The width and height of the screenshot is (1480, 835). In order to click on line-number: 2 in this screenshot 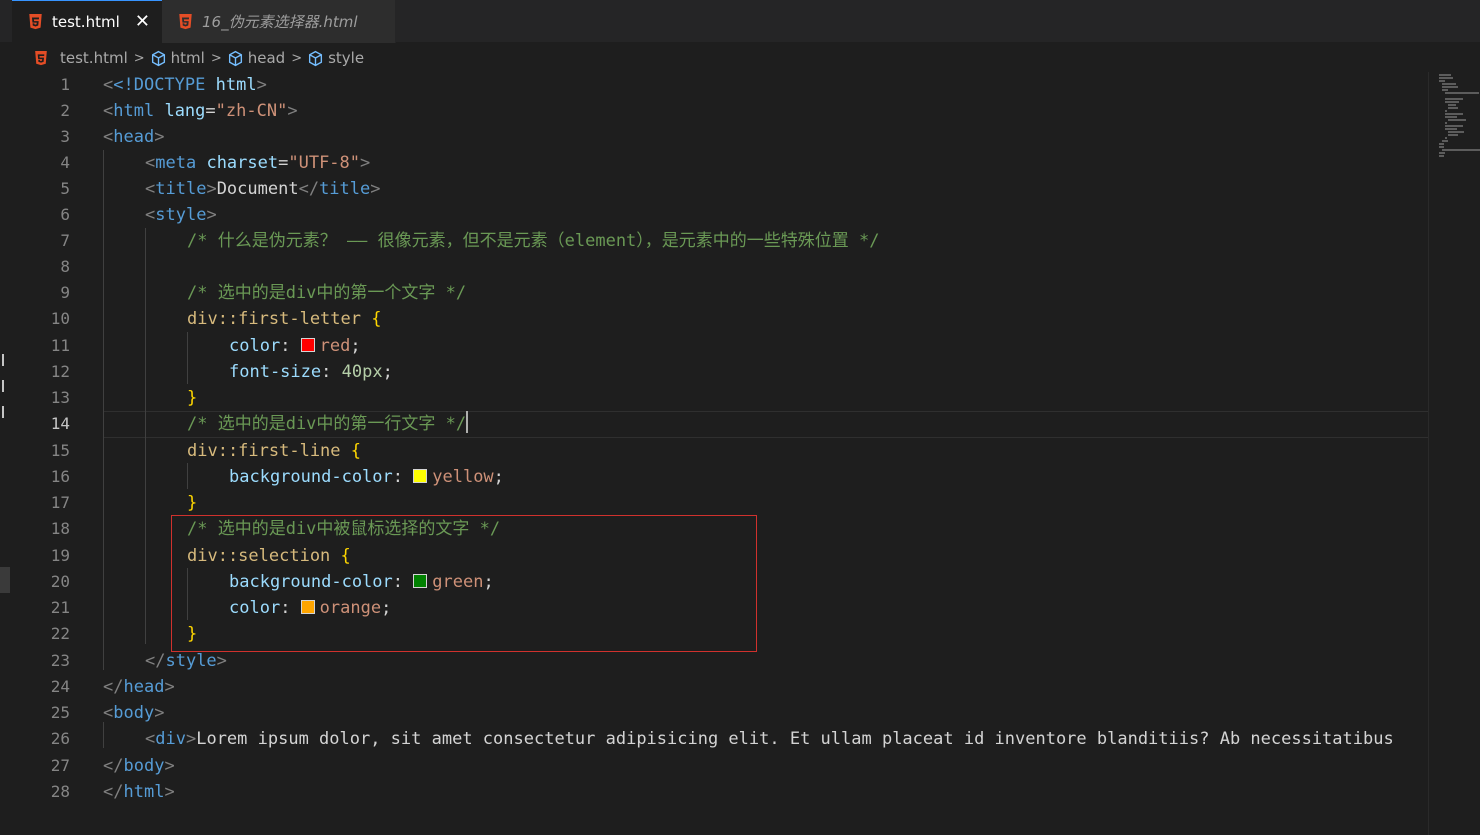, I will do `click(65, 110)`.